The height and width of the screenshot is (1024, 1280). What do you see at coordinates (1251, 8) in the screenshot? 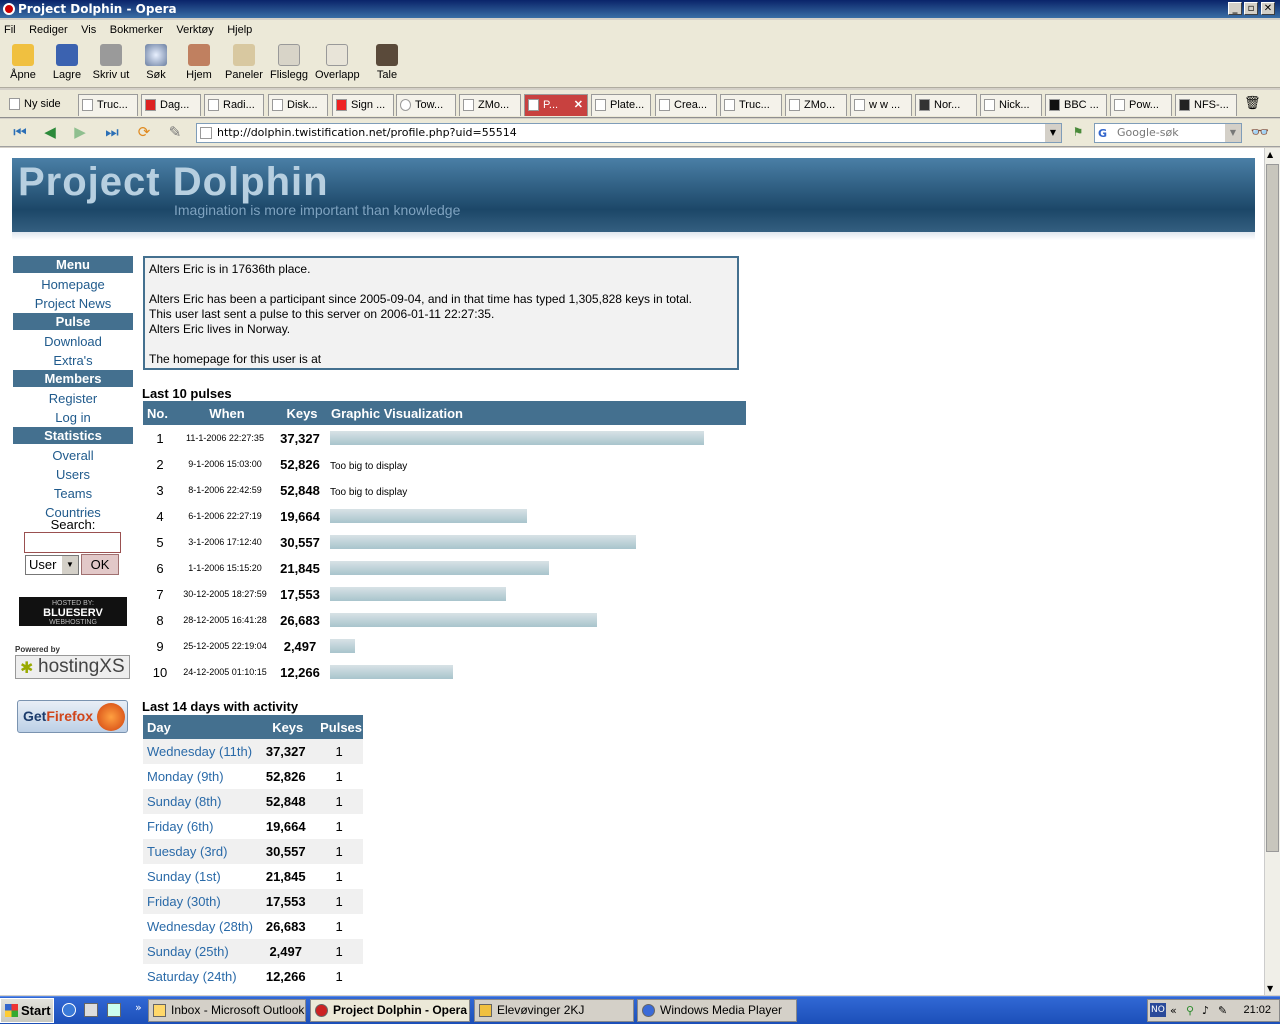
I see `maximize-button: ▫` at bounding box center [1251, 8].